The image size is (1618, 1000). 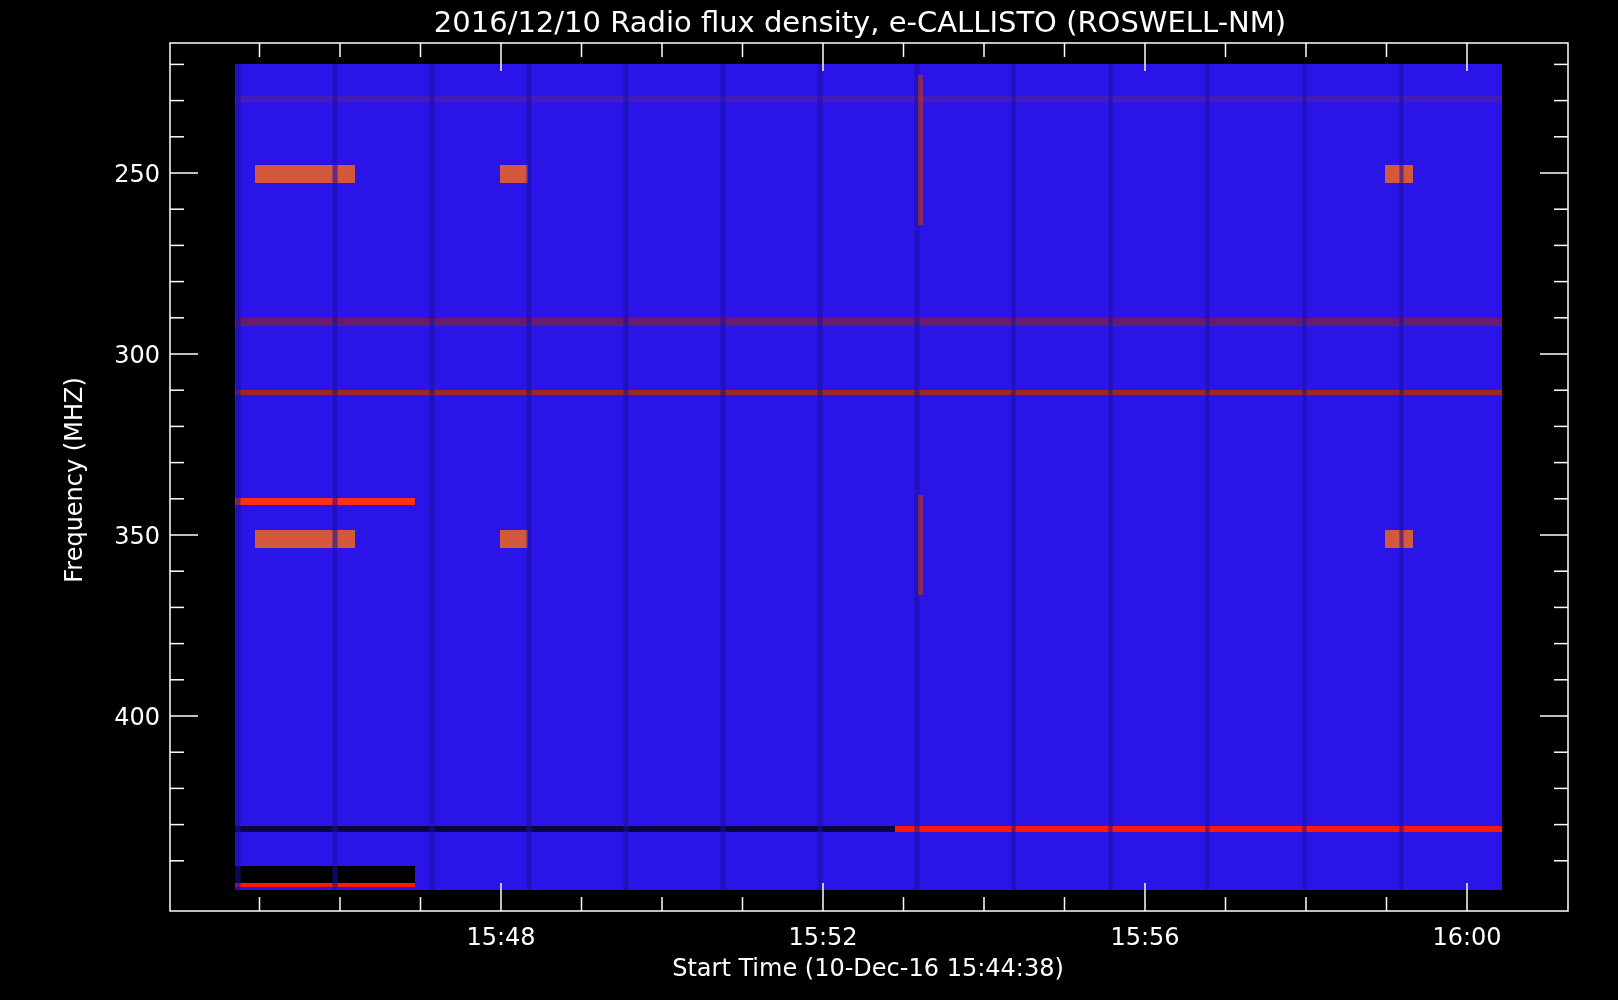 I want to click on y-tick-label: 250, so click(x=137, y=174).